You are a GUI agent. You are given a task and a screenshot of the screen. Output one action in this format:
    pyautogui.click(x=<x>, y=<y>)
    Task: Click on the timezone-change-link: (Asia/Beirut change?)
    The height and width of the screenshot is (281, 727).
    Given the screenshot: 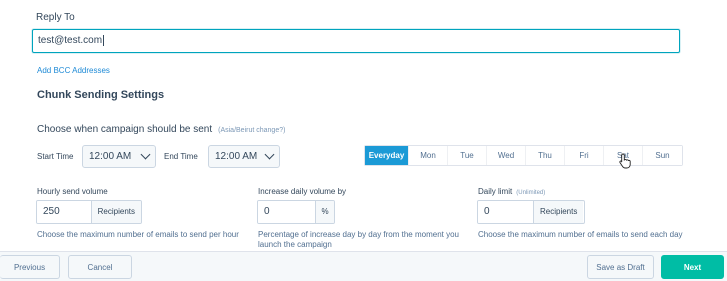 What is the action you would take?
    pyautogui.click(x=251, y=130)
    